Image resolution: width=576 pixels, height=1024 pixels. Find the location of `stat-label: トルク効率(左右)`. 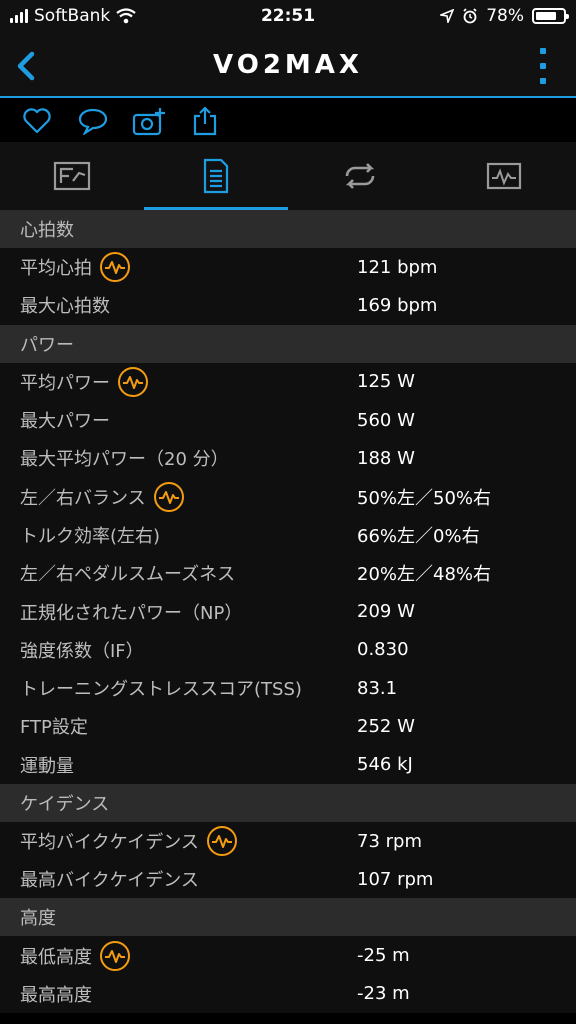

stat-label: トルク効率(左右) is located at coordinates (90, 536).